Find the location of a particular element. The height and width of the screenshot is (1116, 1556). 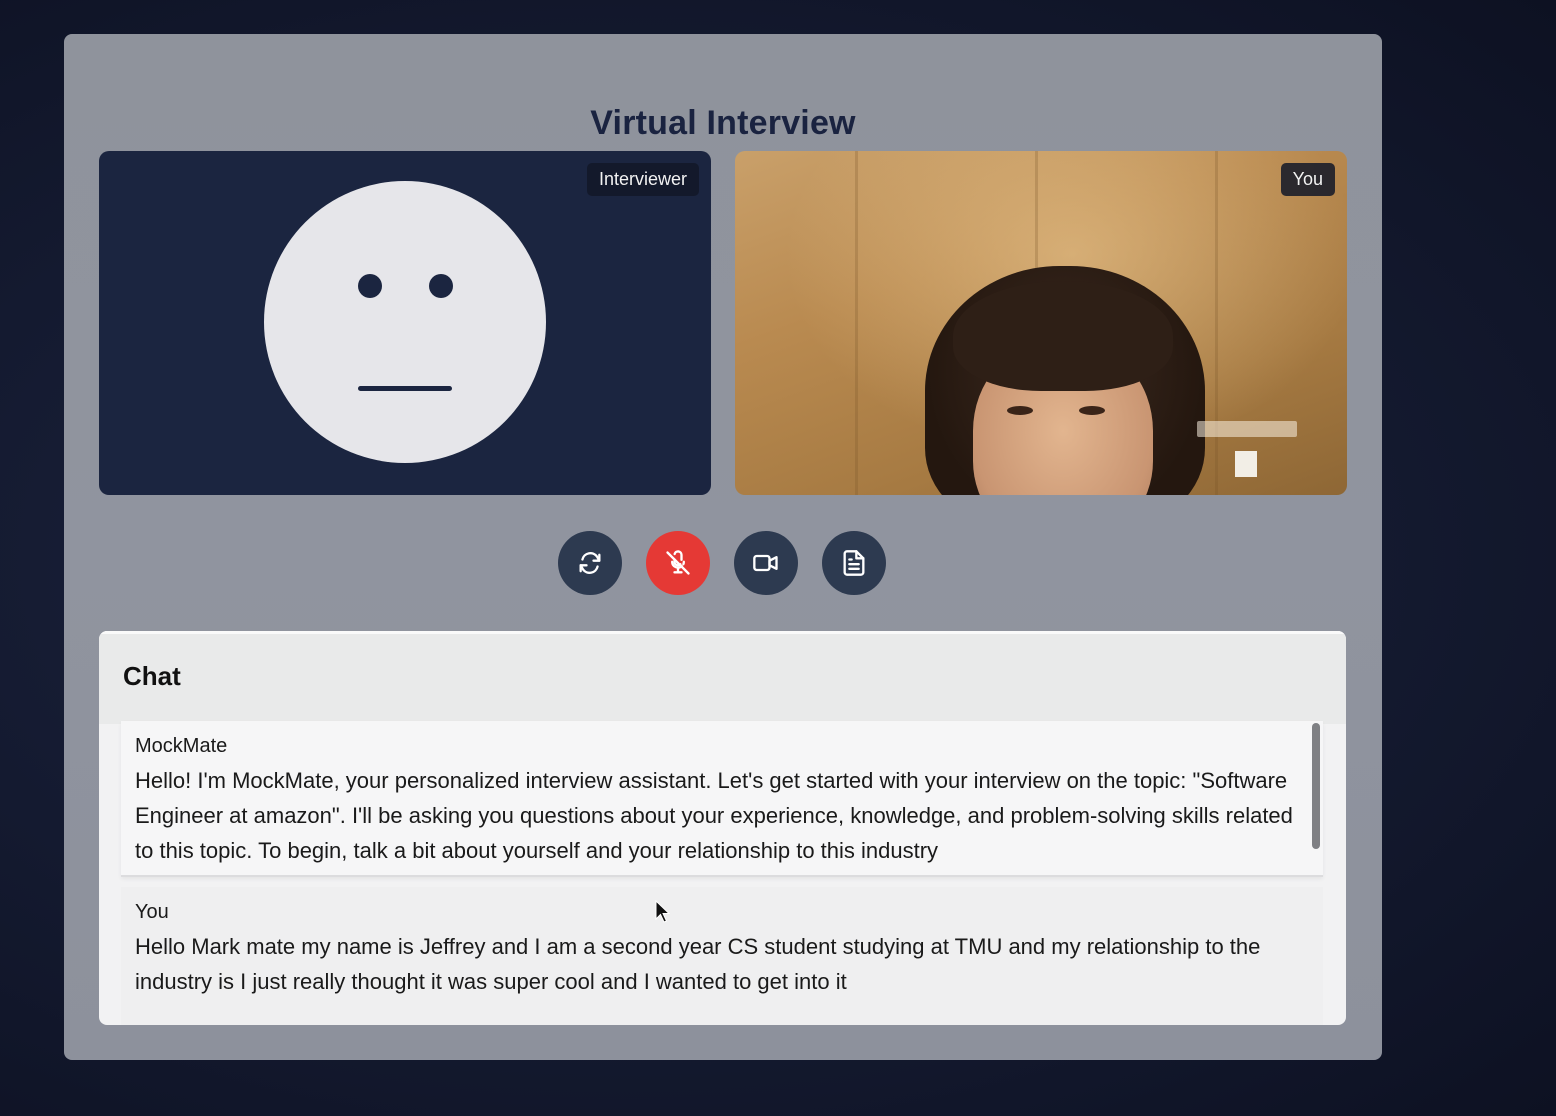

avatar-right-eye is located at coordinates (441, 286).